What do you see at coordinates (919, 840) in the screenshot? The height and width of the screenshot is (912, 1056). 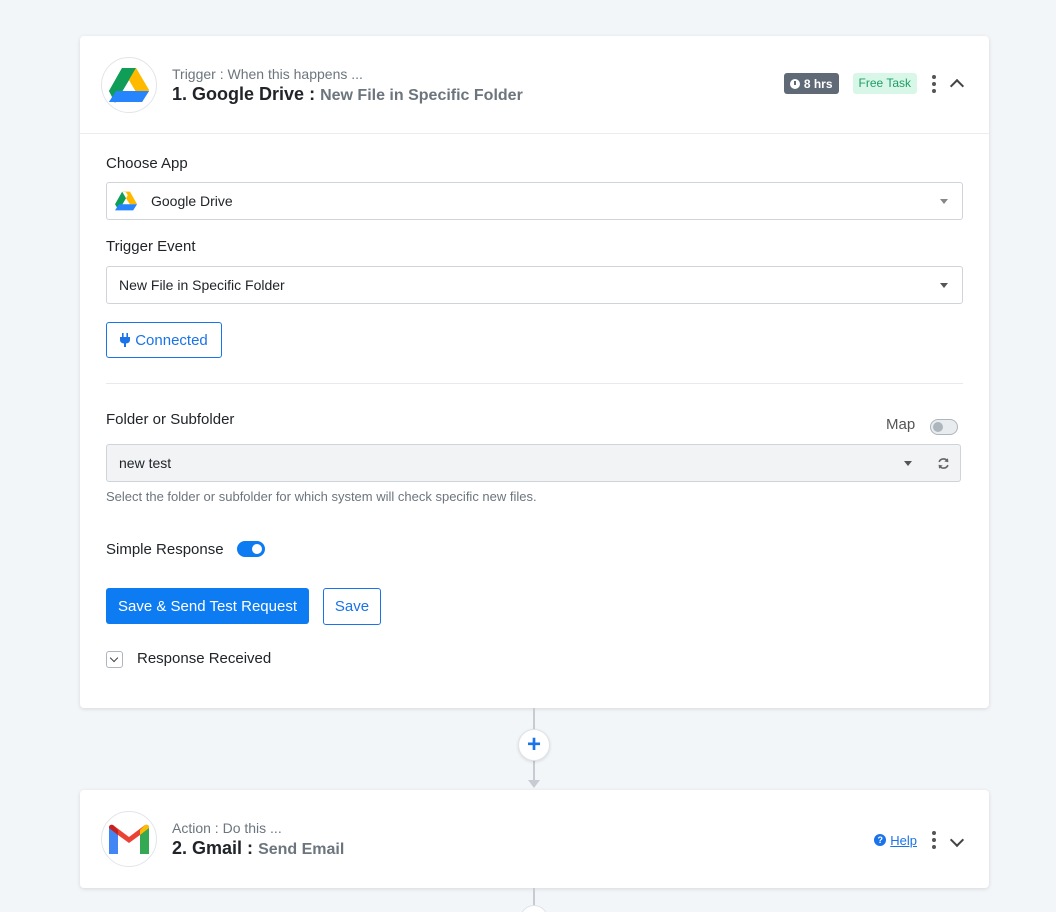 I see `action-header-actions: ? Help` at bounding box center [919, 840].